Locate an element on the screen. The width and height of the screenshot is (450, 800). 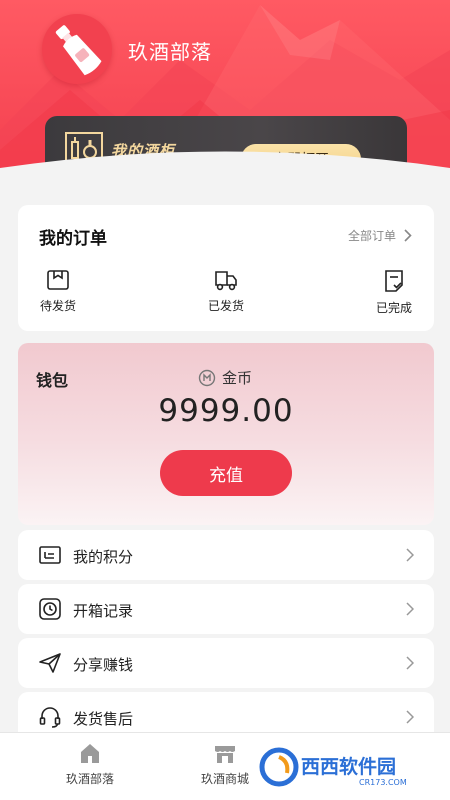
order-pending-shipment: 待发货 is located at coordinates (58, 291).